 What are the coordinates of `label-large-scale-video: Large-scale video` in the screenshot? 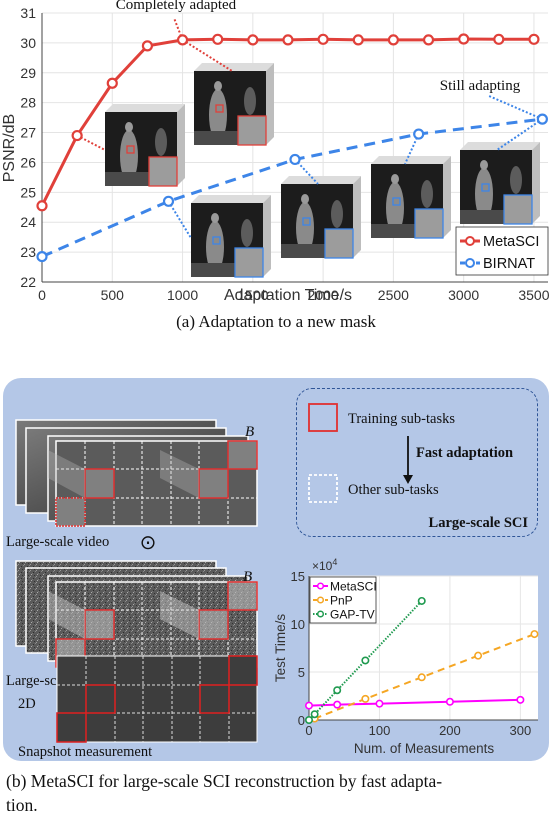 It's located at (57, 542).